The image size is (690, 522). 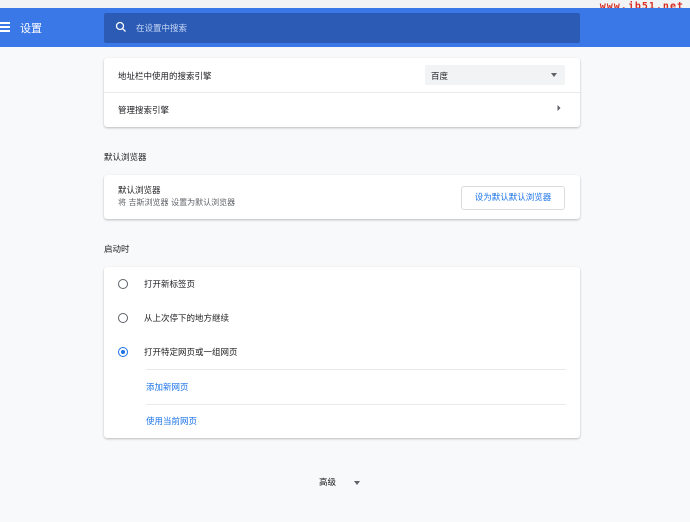 What do you see at coordinates (342, 28) in the screenshot?
I see `search-input: 在设置中搜索` at bounding box center [342, 28].